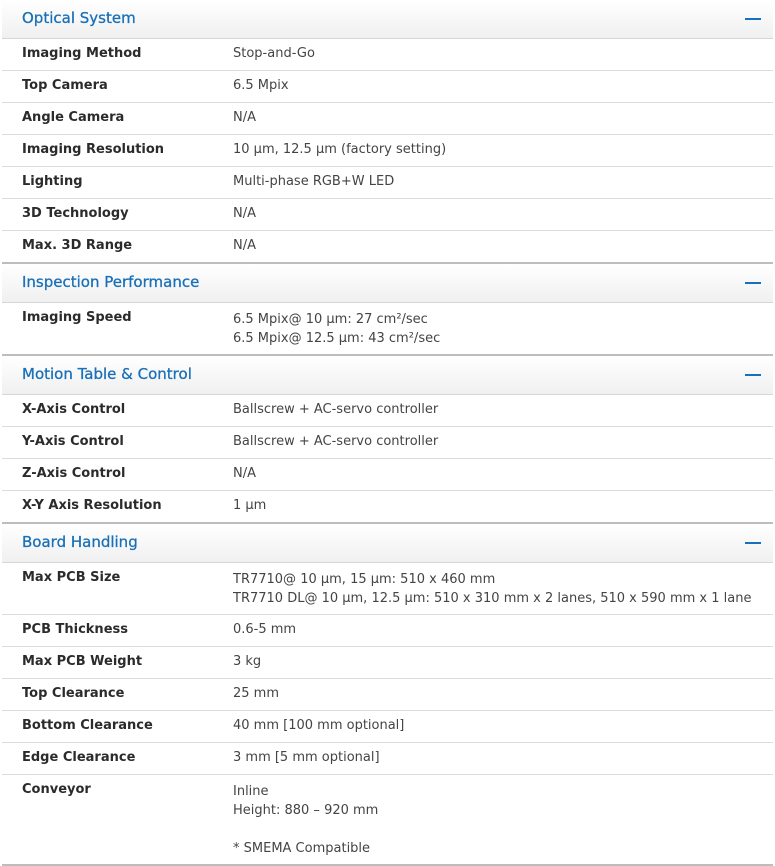 The image size is (775, 866). Describe the element at coordinates (387, 375) in the screenshot. I see `section-header-motion-table-control: Motion Table & Control` at that location.